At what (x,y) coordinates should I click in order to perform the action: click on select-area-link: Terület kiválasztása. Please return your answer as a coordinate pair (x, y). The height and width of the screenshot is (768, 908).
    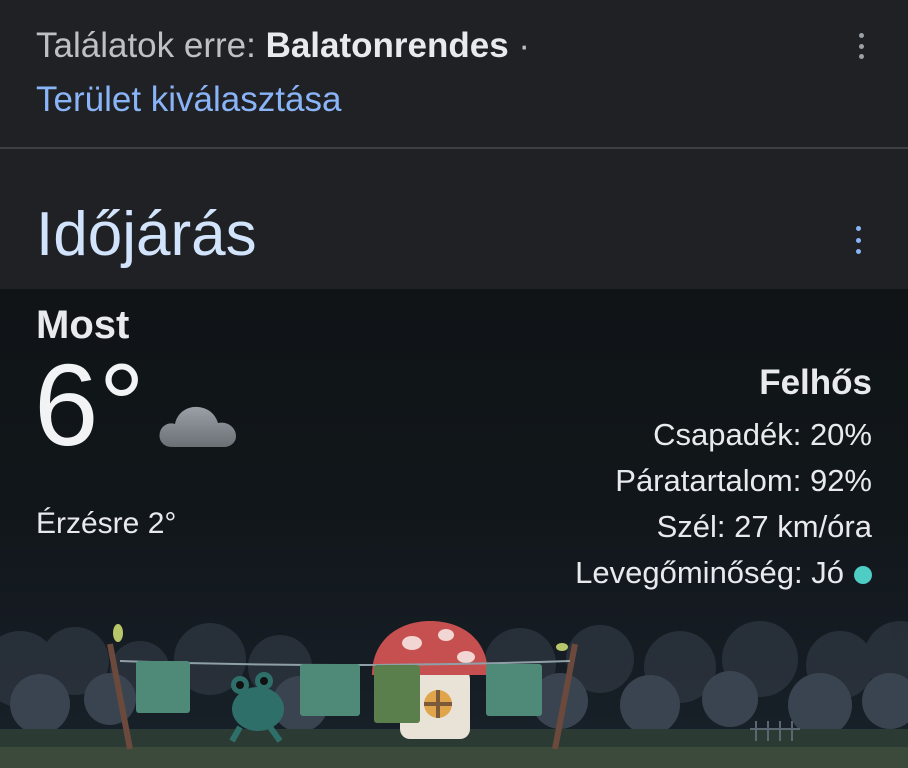
    Looking at the image, I should click on (188, 100).